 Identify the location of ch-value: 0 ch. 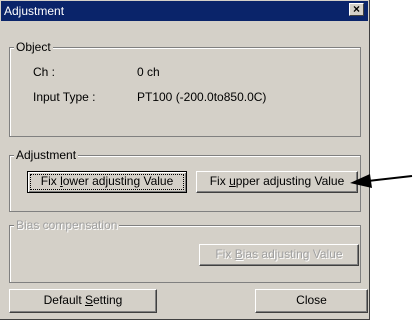
(148, 72).